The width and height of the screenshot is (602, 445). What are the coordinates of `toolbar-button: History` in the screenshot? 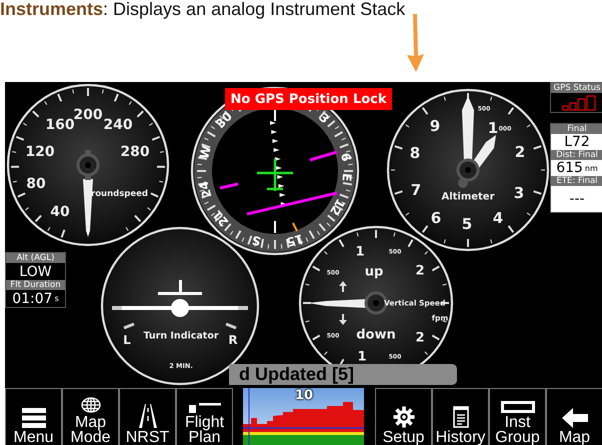 It's located at (460, 416).